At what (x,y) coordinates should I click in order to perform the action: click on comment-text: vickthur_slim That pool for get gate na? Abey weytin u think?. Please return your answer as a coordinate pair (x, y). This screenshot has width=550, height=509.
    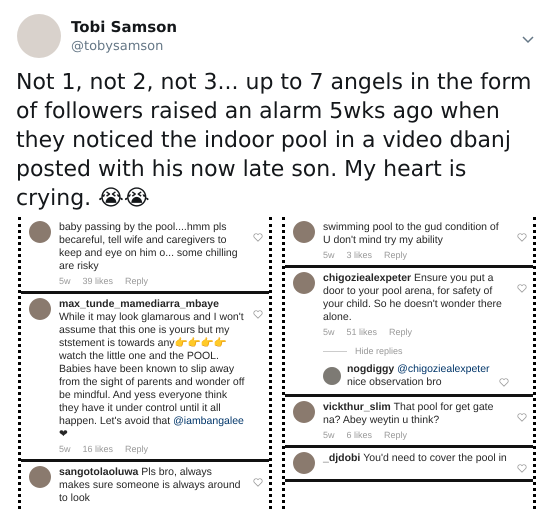
    Looking at the image, I should click on (408, 414).